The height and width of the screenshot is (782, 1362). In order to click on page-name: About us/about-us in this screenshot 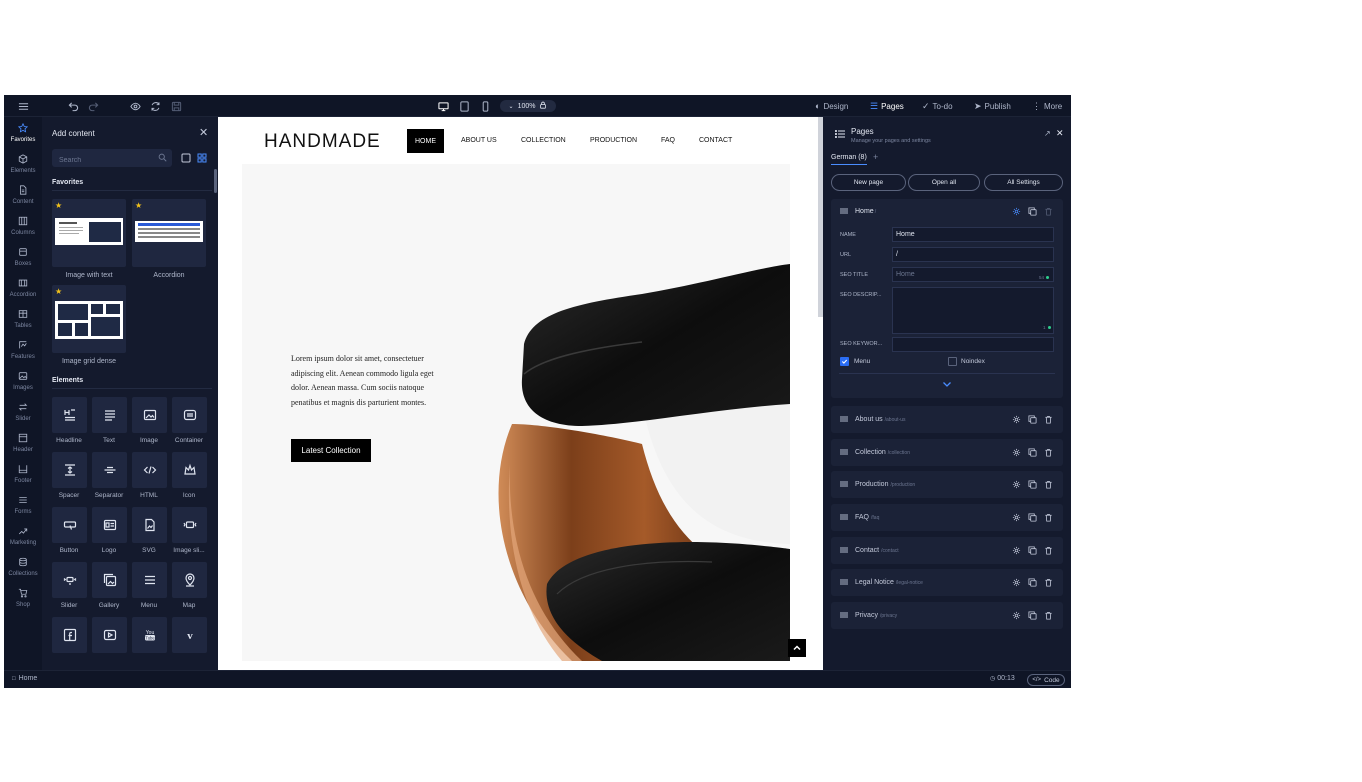, I will do `click(880, 419)`.